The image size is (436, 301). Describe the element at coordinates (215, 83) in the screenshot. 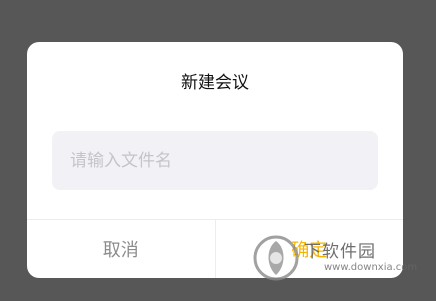

I see `dialog-title: 新建会议` at that location.